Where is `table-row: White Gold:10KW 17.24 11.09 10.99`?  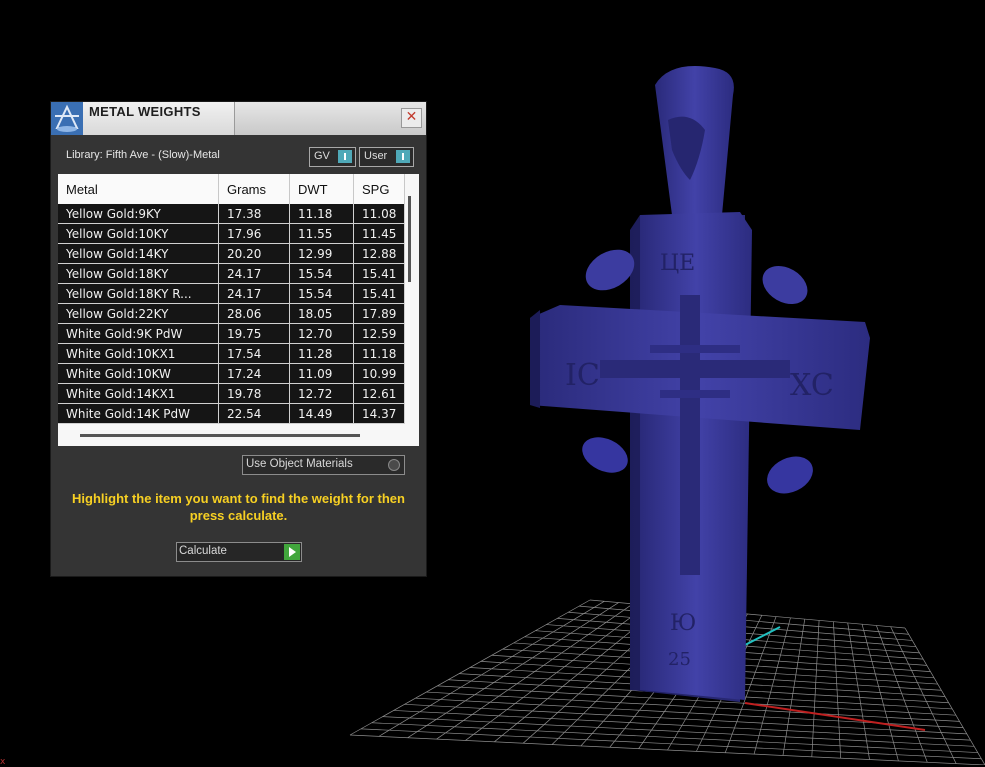 table-row: White Gold:10KW 17.24 11.09 10.99 is located at coordinates (231, 373).